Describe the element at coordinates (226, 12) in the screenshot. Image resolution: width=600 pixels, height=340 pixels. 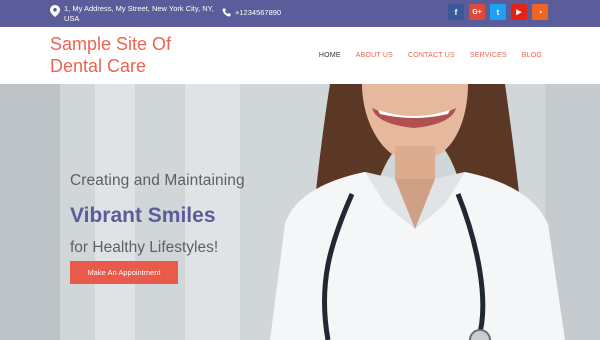
I see `phone-icon` at that location.